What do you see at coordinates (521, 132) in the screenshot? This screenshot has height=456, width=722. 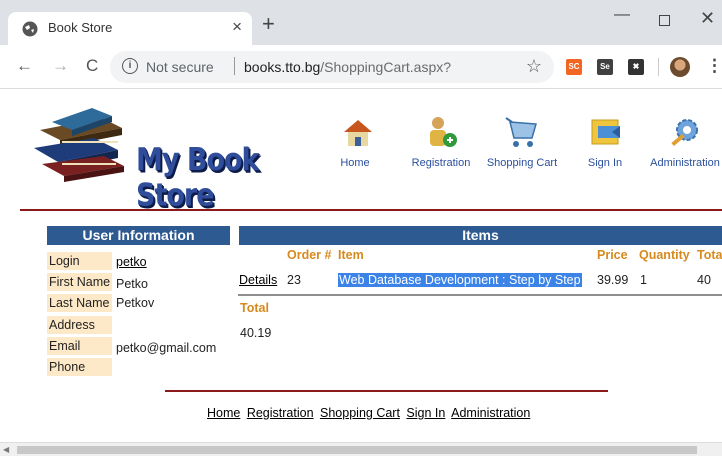 I see `shopping-cart-icon` at bounding box center [521, 132].